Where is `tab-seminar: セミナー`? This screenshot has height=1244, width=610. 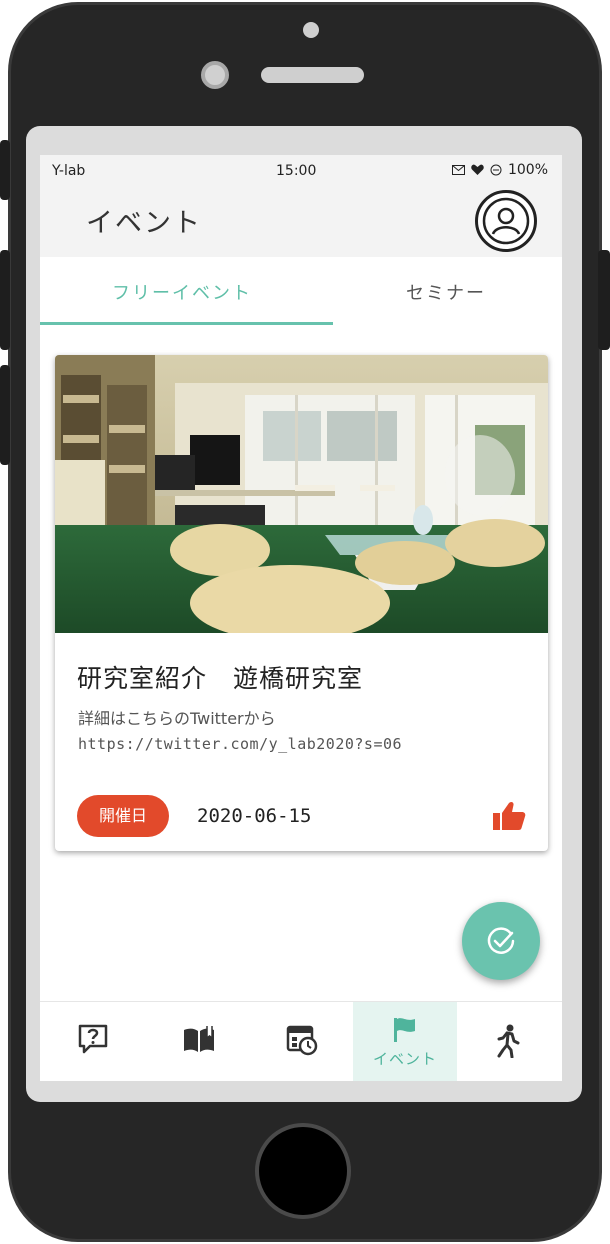 tab-seminar: セミナー is located at coordinates (446, 292).